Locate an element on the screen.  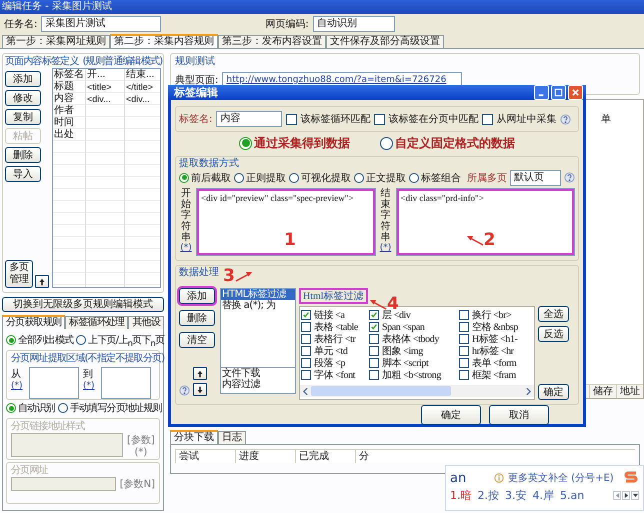
field-label: 典型页面: is located at coordinates (196, 80).